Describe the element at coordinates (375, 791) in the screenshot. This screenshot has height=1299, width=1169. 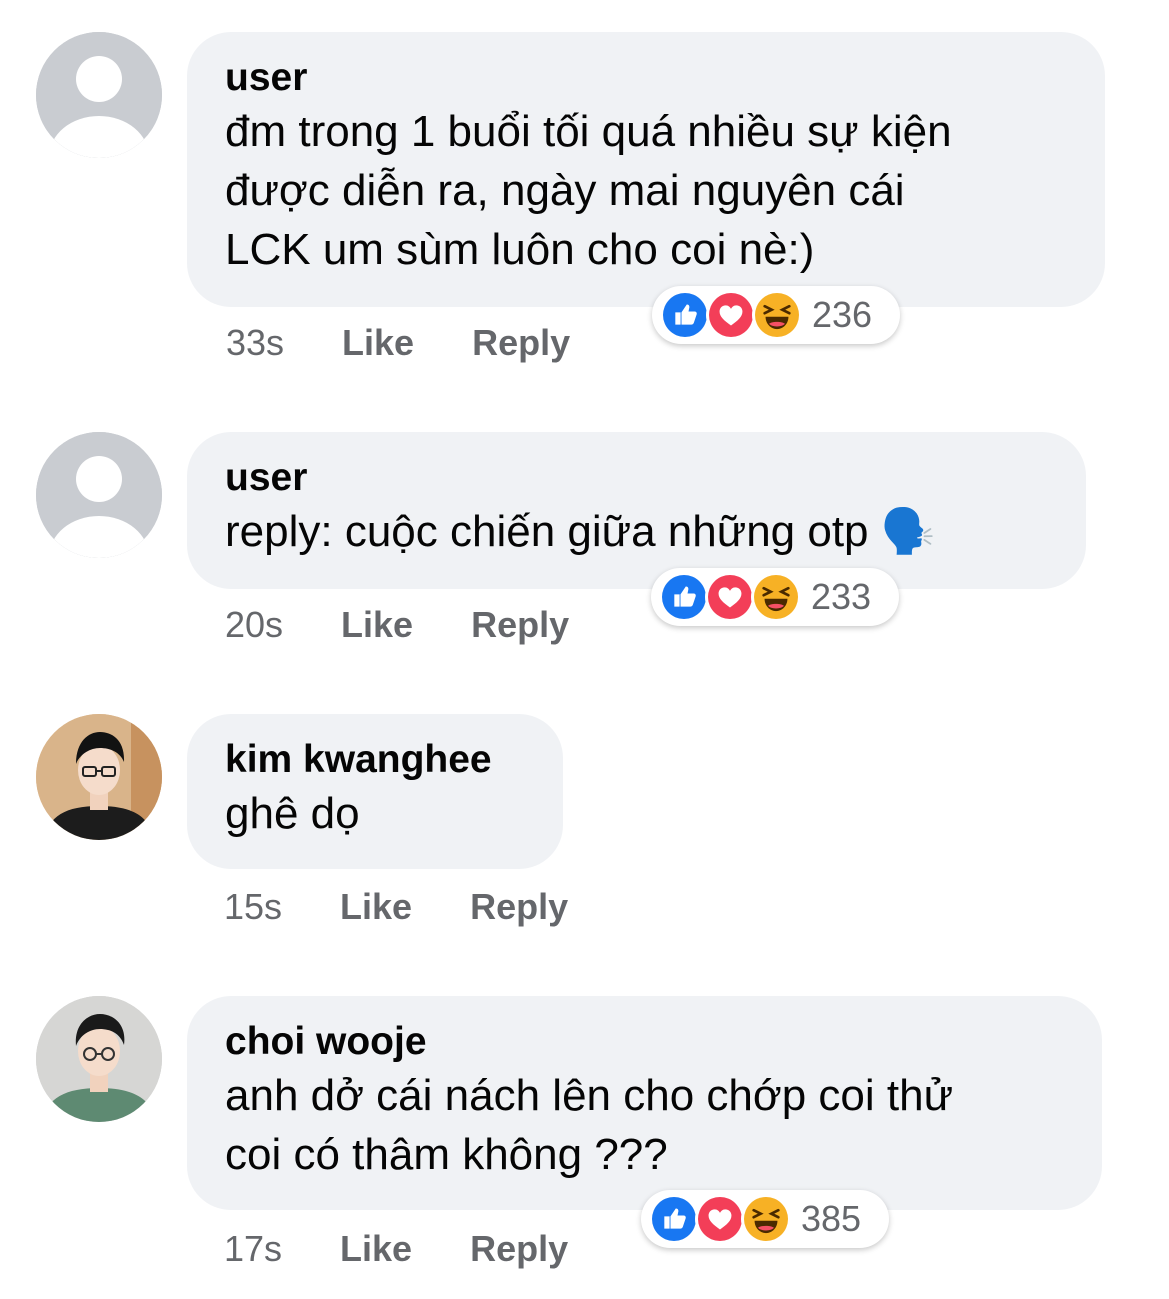
I see `comment-bubble: kim kwanghee ghê dọ` at that location.